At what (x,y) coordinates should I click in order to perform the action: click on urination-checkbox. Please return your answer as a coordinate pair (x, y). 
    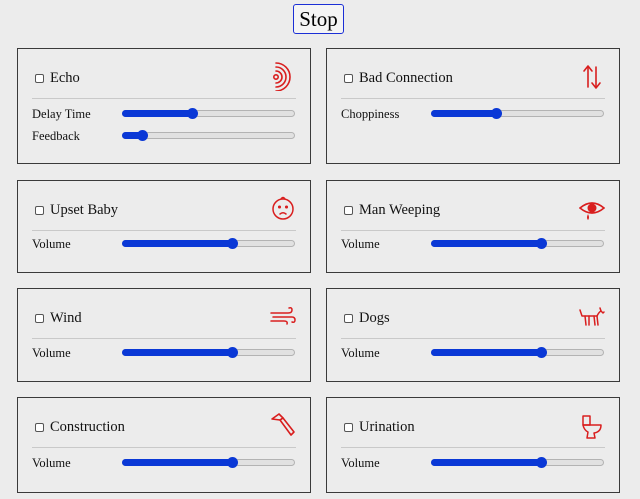
    Looking at the image, I should click on (348, 427).